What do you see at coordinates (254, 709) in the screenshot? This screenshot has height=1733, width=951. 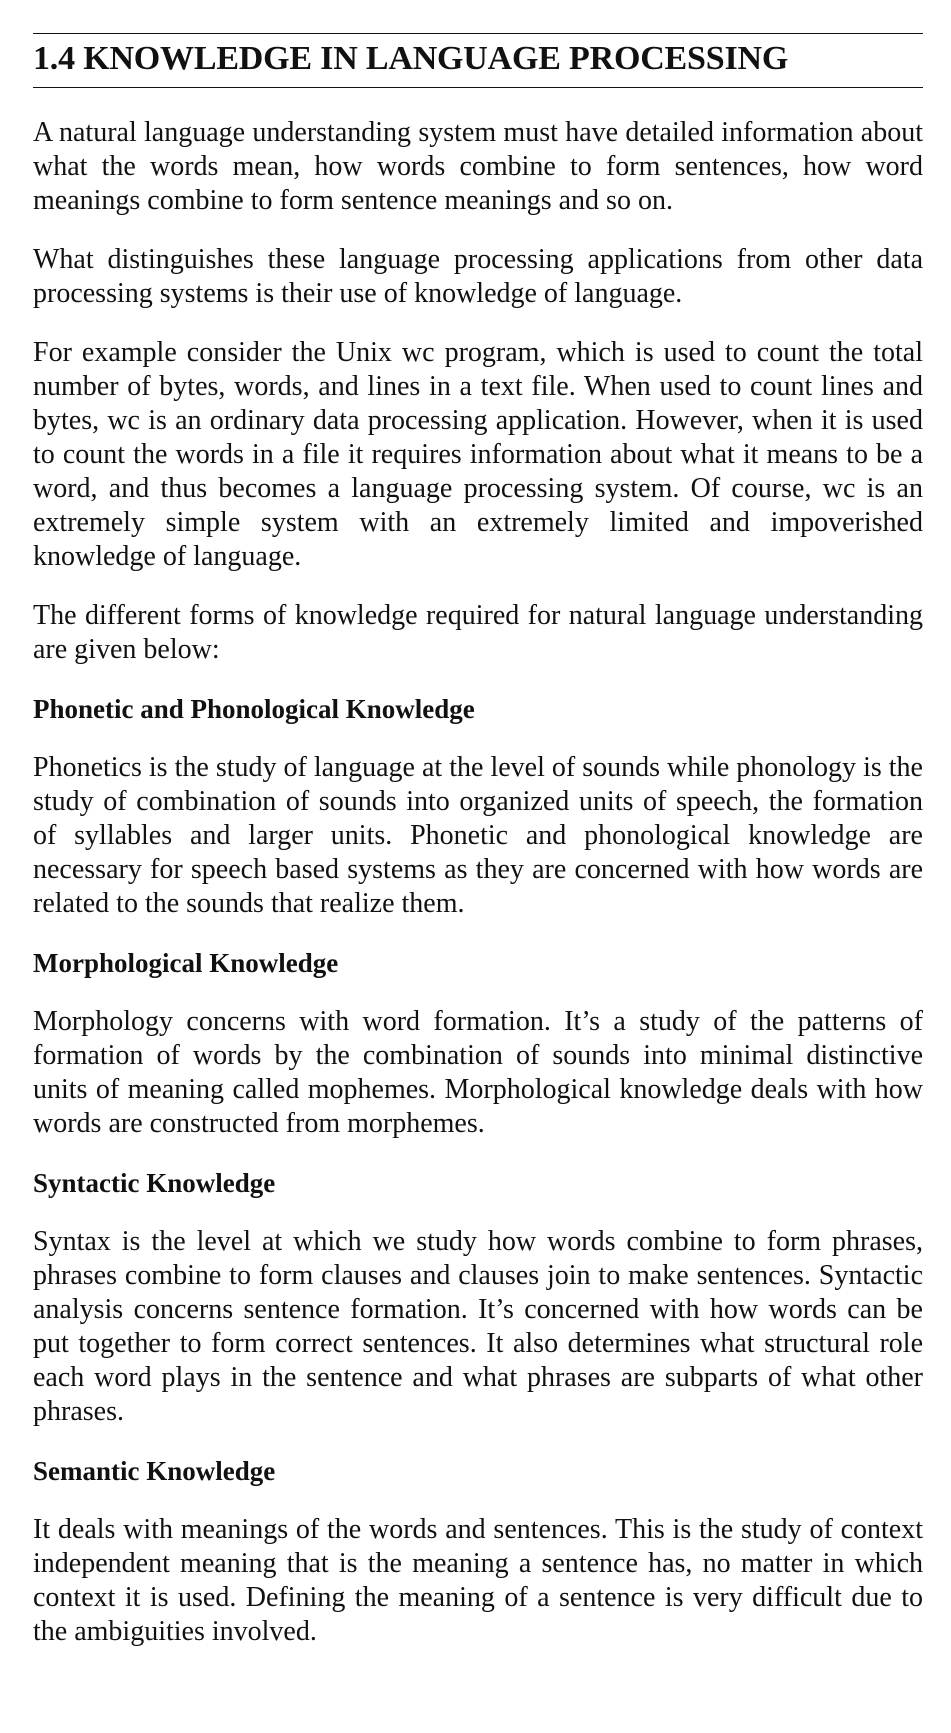 I see `phonetic-heading: Phonetic and Phonological Knowledge` at bounding box center [254, 709].